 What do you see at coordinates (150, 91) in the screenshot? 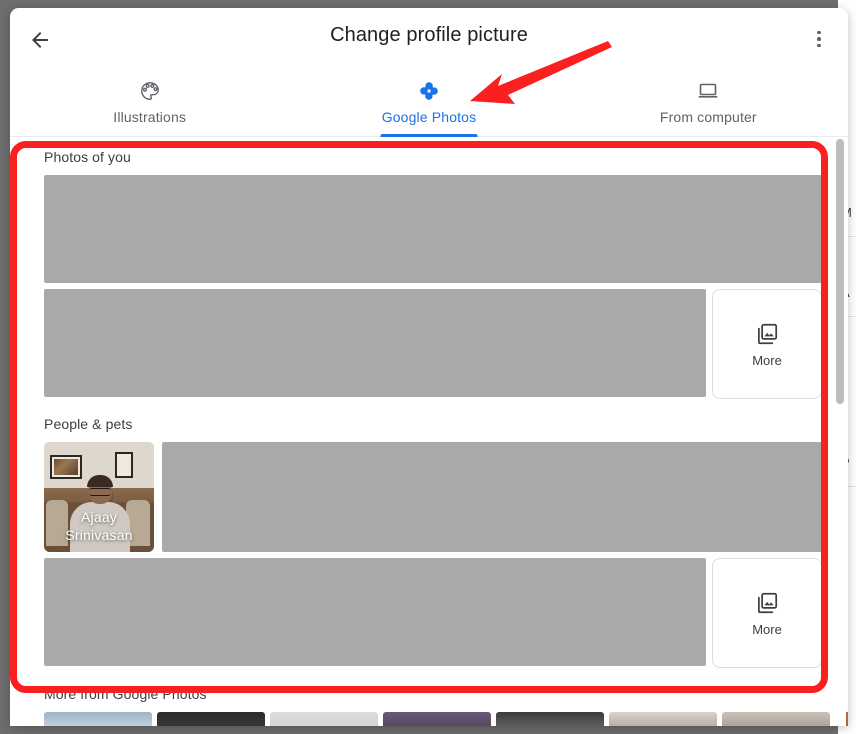
I see `palette-icon` at bounding box center [150, 91].